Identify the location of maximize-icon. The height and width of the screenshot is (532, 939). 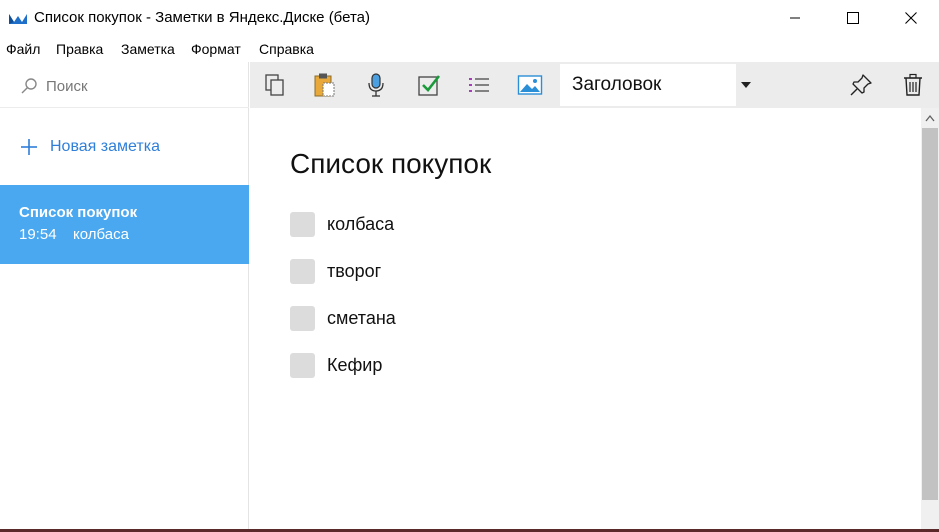
(853, 18).